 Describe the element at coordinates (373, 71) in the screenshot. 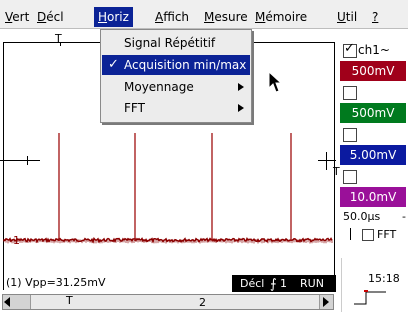

I see `ch1-sensitivity: 500mV` at that location.